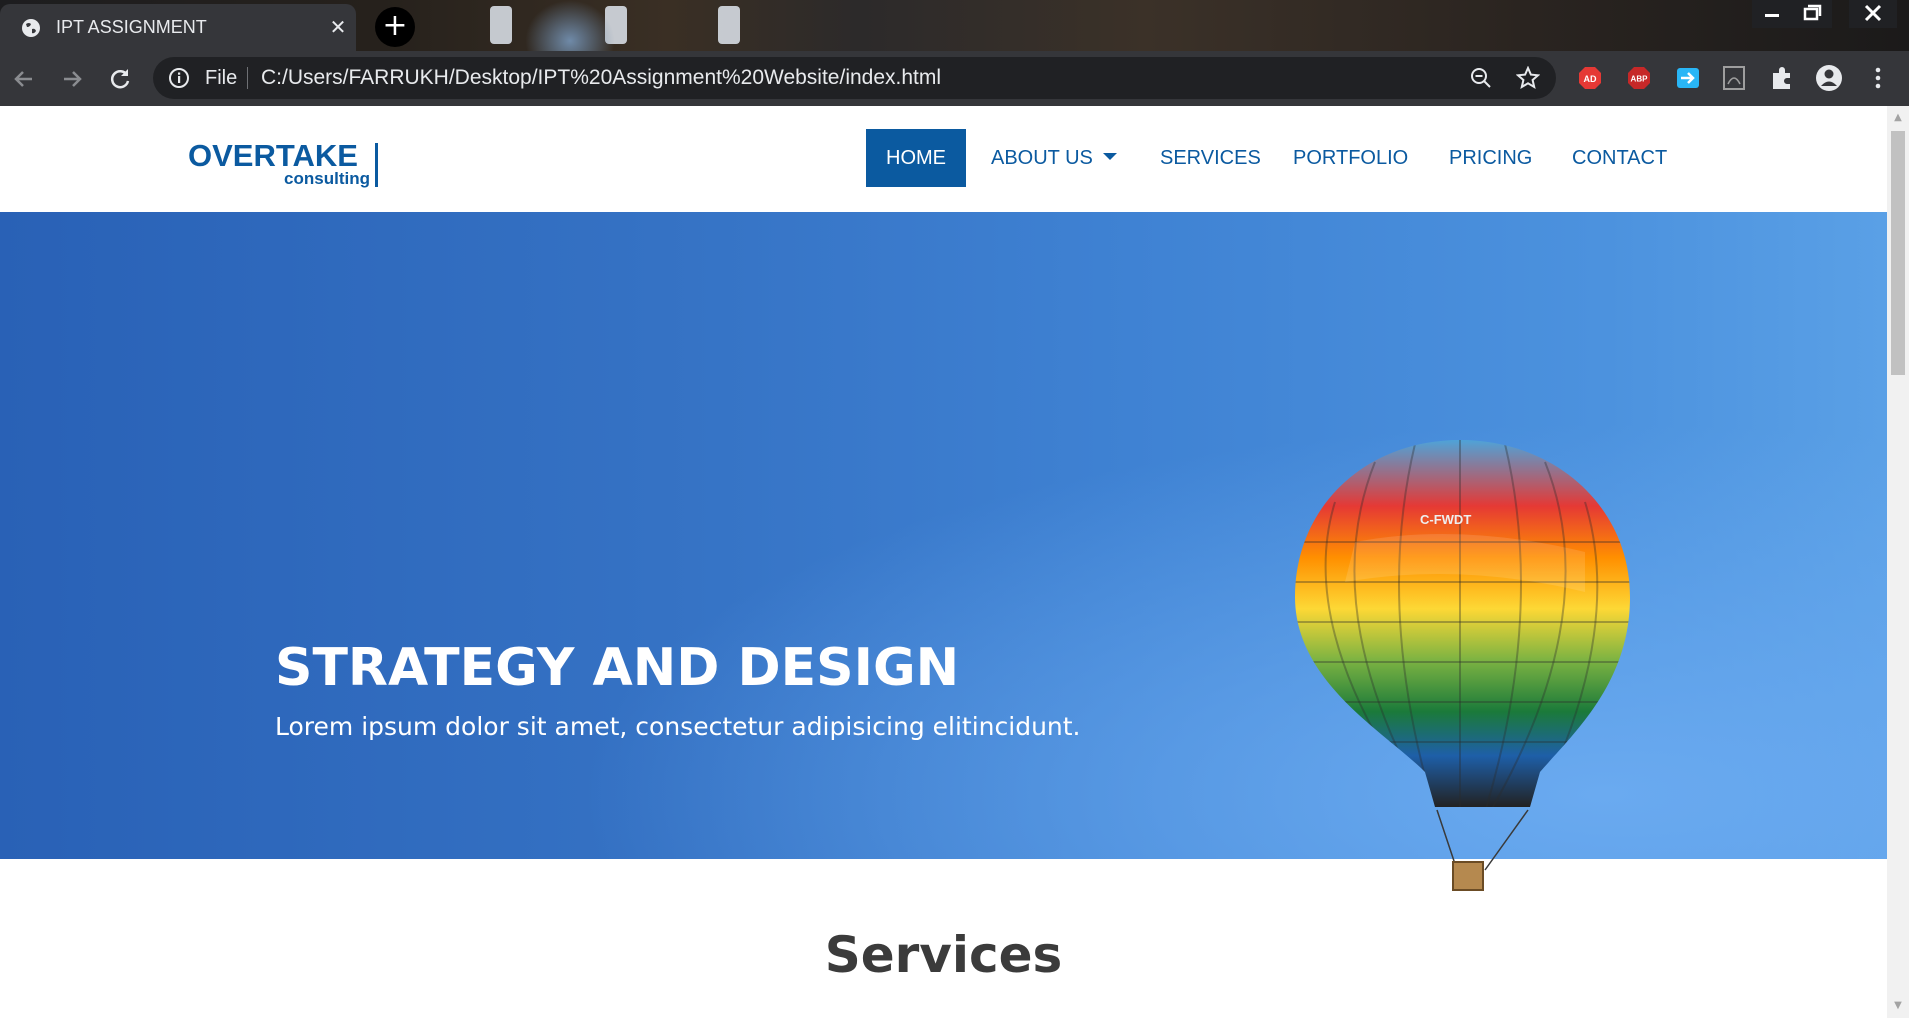  I want to click on scroll-down-icon: ▼, so click(1898, 1006).